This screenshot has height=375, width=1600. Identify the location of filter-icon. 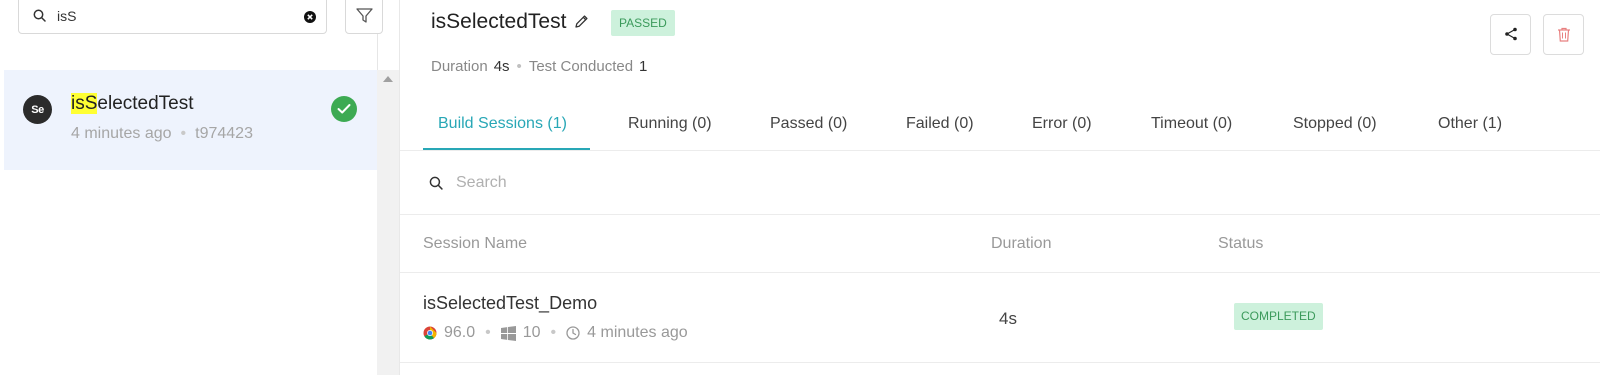
(364, 15).